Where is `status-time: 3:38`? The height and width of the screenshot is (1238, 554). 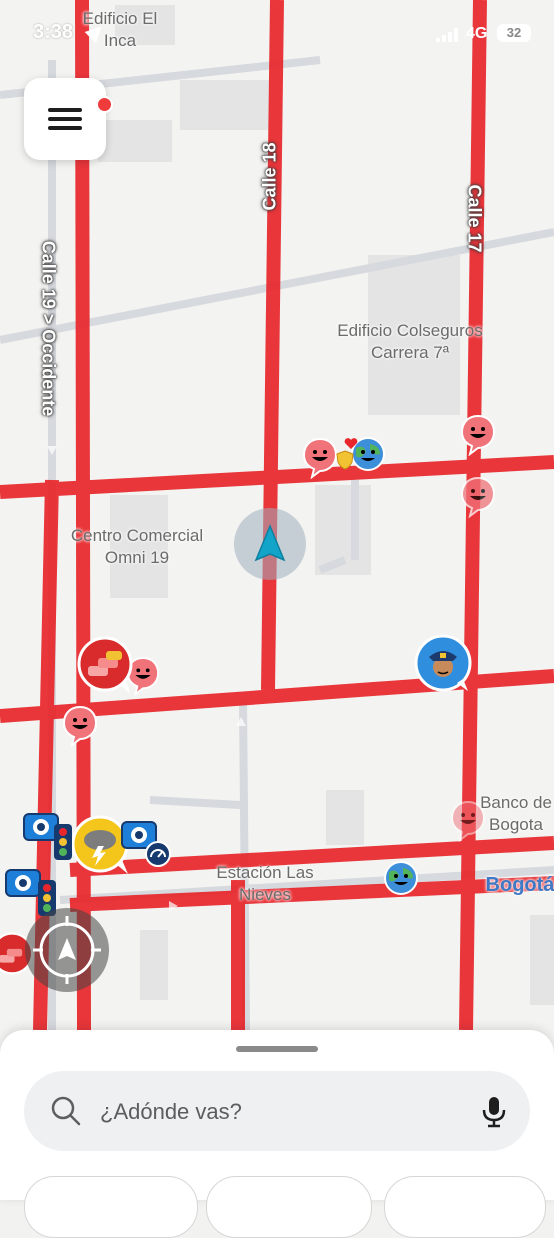
status-time: 3:38 is located at coordinates (53, 32).